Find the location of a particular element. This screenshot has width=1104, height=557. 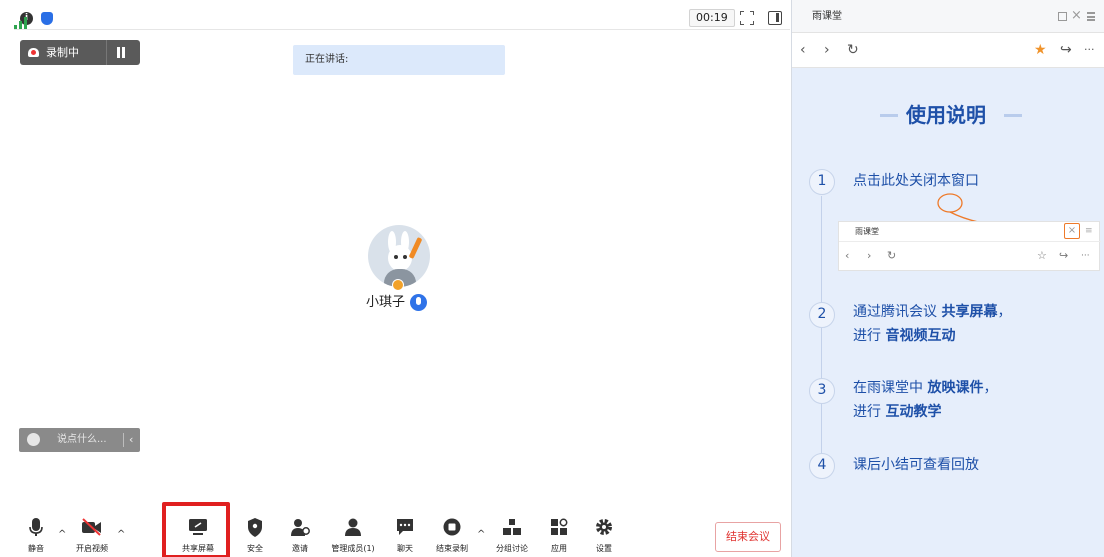

step-number: 2 is located at coordinates (822, 315).